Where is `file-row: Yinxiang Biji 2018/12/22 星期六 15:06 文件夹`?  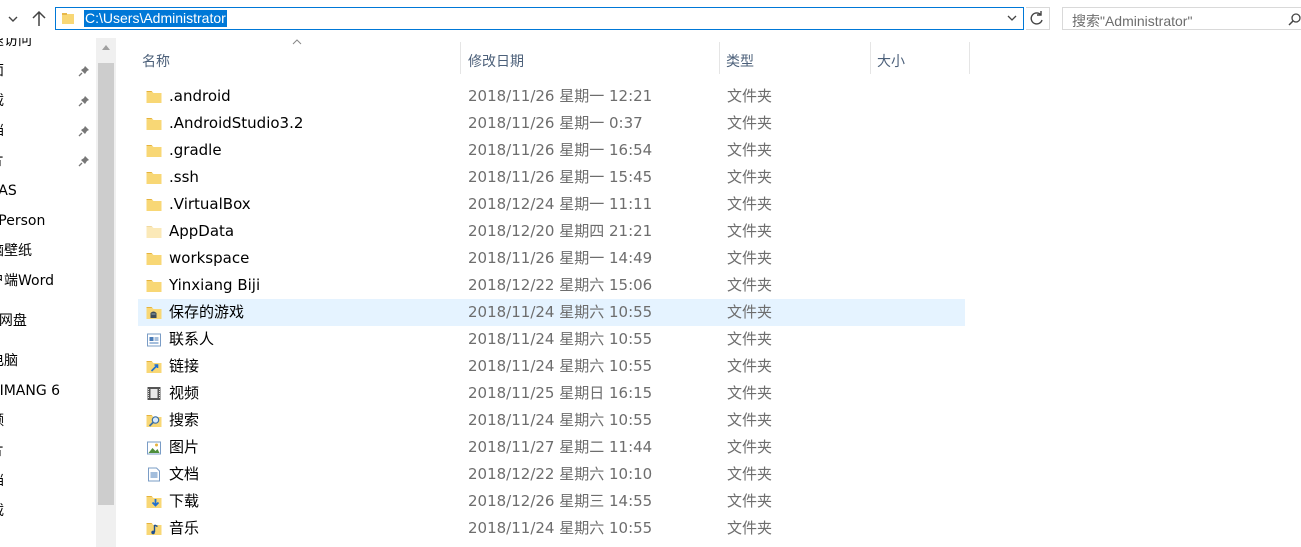
file-row: Yinxiang Biji 2018/12/22 星期六 15:06 文件夹 is located at coordinates (551, 285).